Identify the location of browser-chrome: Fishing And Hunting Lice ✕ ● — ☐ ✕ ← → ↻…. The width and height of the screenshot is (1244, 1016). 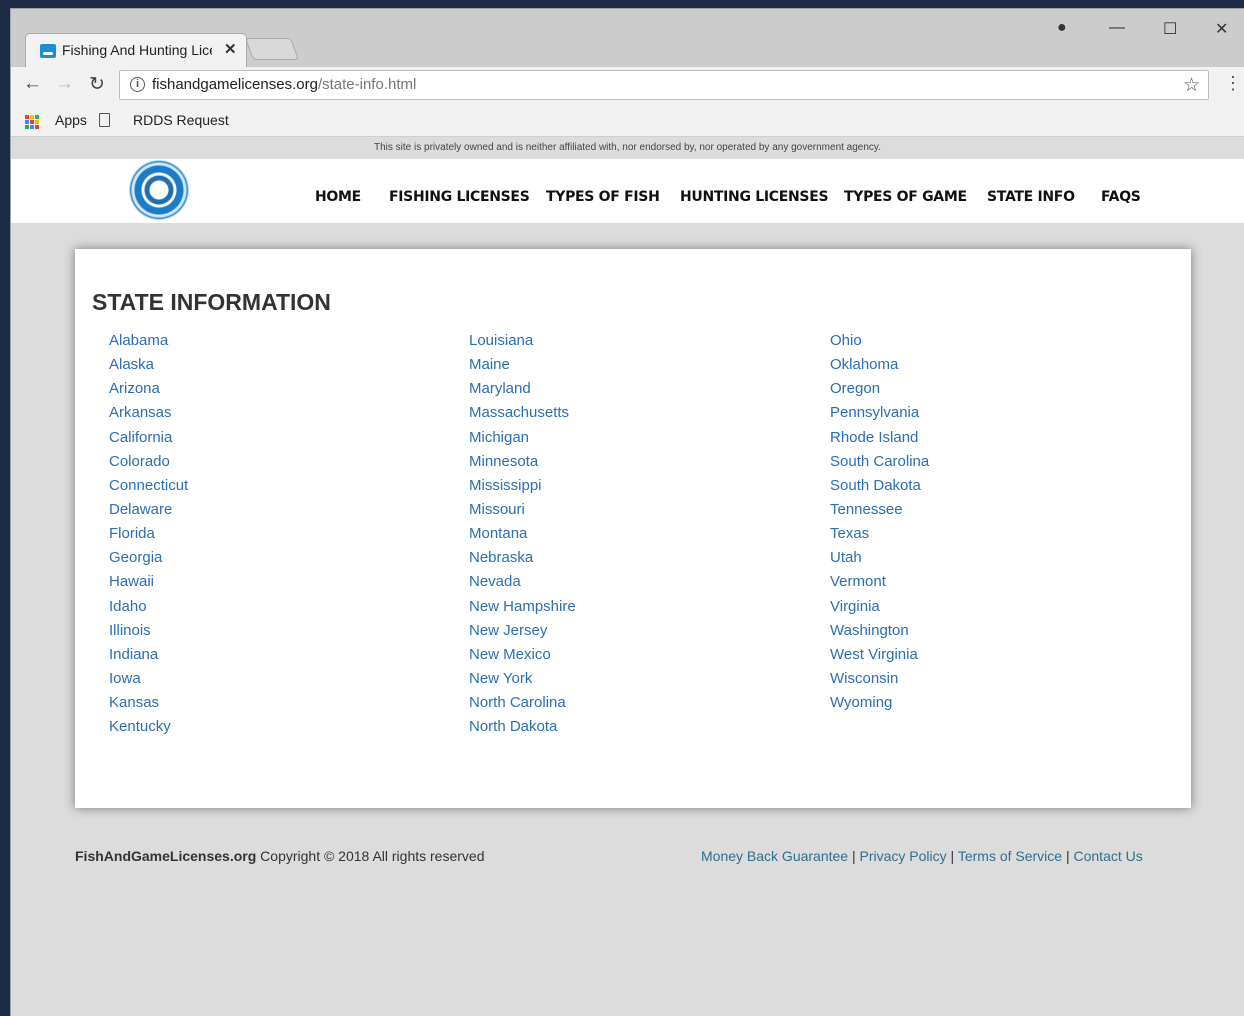
(627, 73).